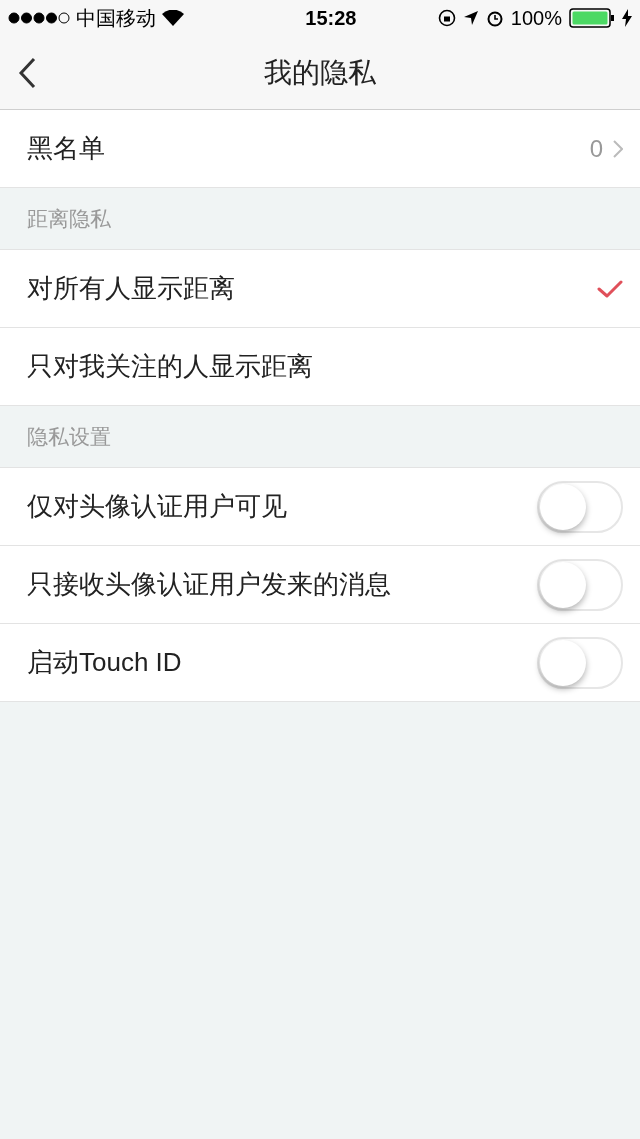 The image size is (640, 1139). I want to click on battery-percent: 100%, so click(536, 18).